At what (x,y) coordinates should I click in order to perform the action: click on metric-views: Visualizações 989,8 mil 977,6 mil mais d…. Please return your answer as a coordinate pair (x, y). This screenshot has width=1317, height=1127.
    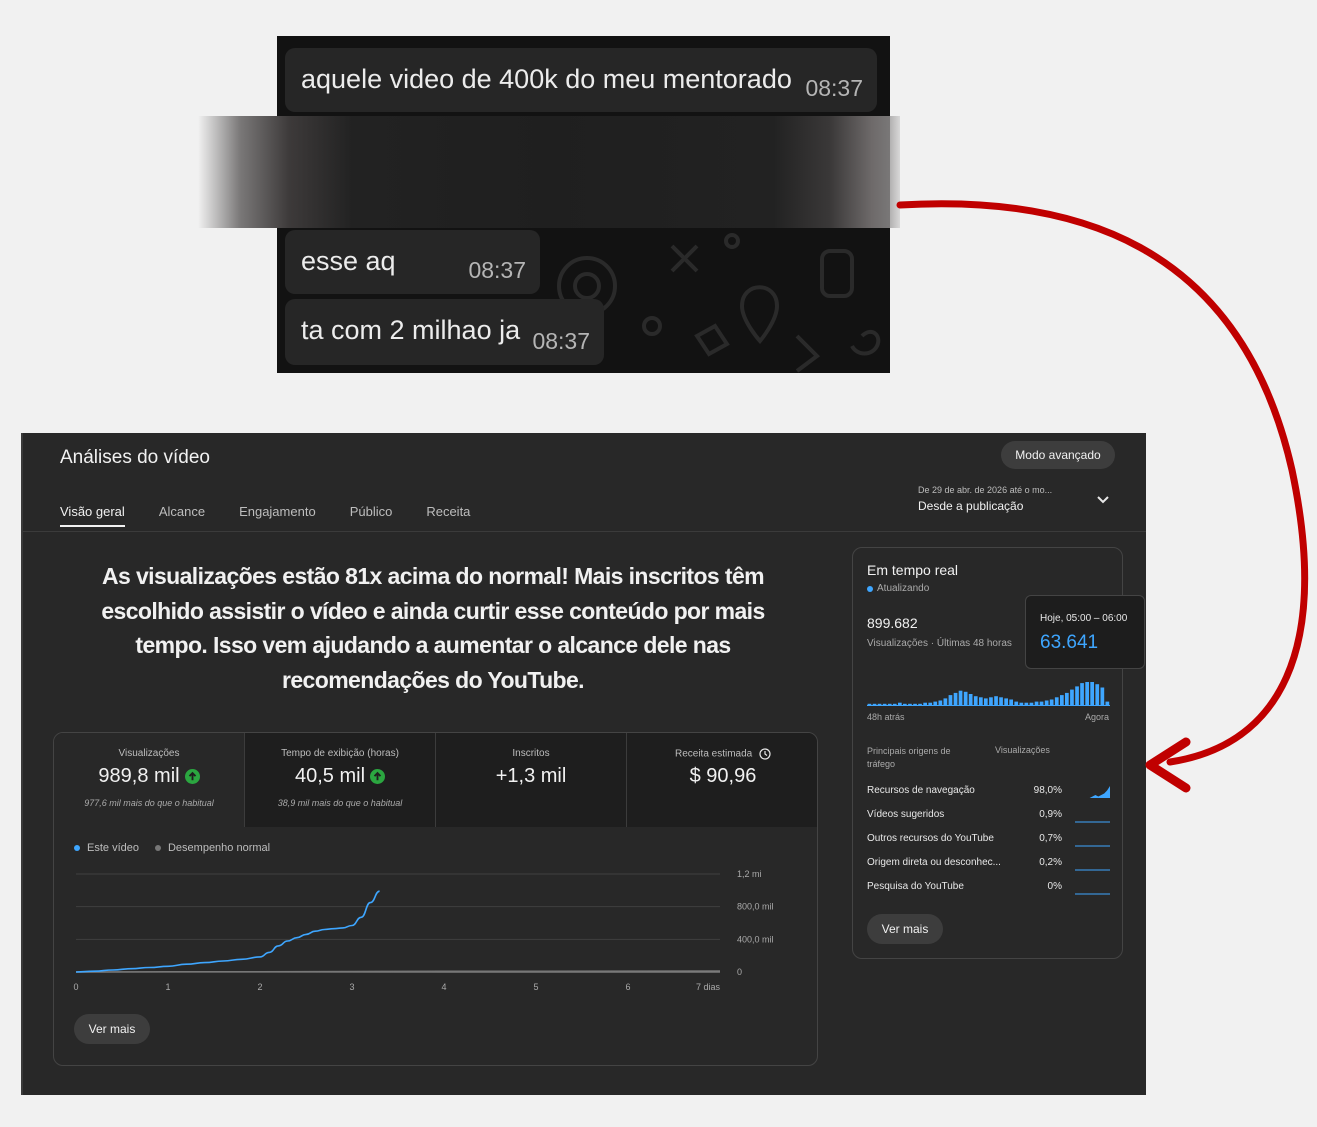
    Looking at the image, I should click on (149, 780).